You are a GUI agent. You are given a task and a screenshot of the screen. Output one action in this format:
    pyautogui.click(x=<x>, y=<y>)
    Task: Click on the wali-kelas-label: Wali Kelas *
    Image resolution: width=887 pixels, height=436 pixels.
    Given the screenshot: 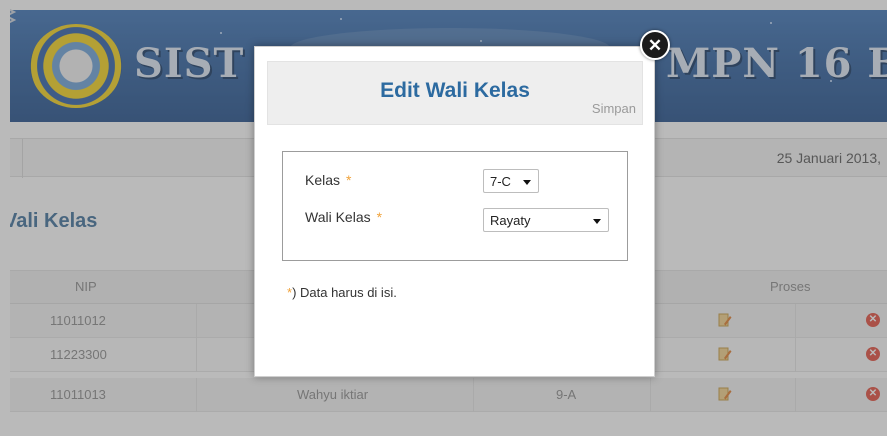 What is the action you would take?
    pyautogui.click(x=343, y=217)
    